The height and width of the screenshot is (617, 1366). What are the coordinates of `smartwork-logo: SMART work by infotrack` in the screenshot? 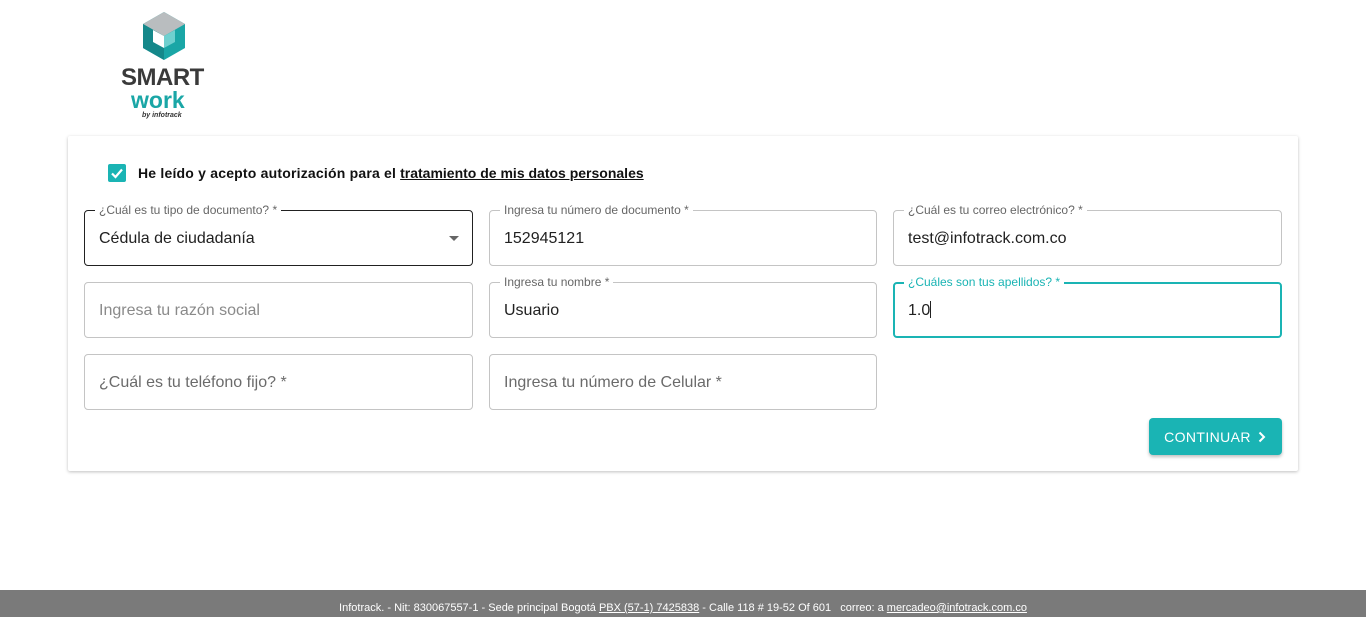 It's located at (164, 67).